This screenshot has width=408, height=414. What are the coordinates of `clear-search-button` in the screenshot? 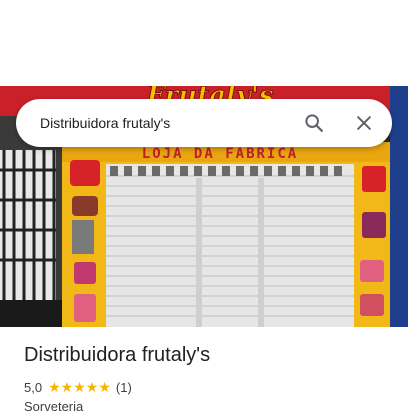 It's located at (364, 123).